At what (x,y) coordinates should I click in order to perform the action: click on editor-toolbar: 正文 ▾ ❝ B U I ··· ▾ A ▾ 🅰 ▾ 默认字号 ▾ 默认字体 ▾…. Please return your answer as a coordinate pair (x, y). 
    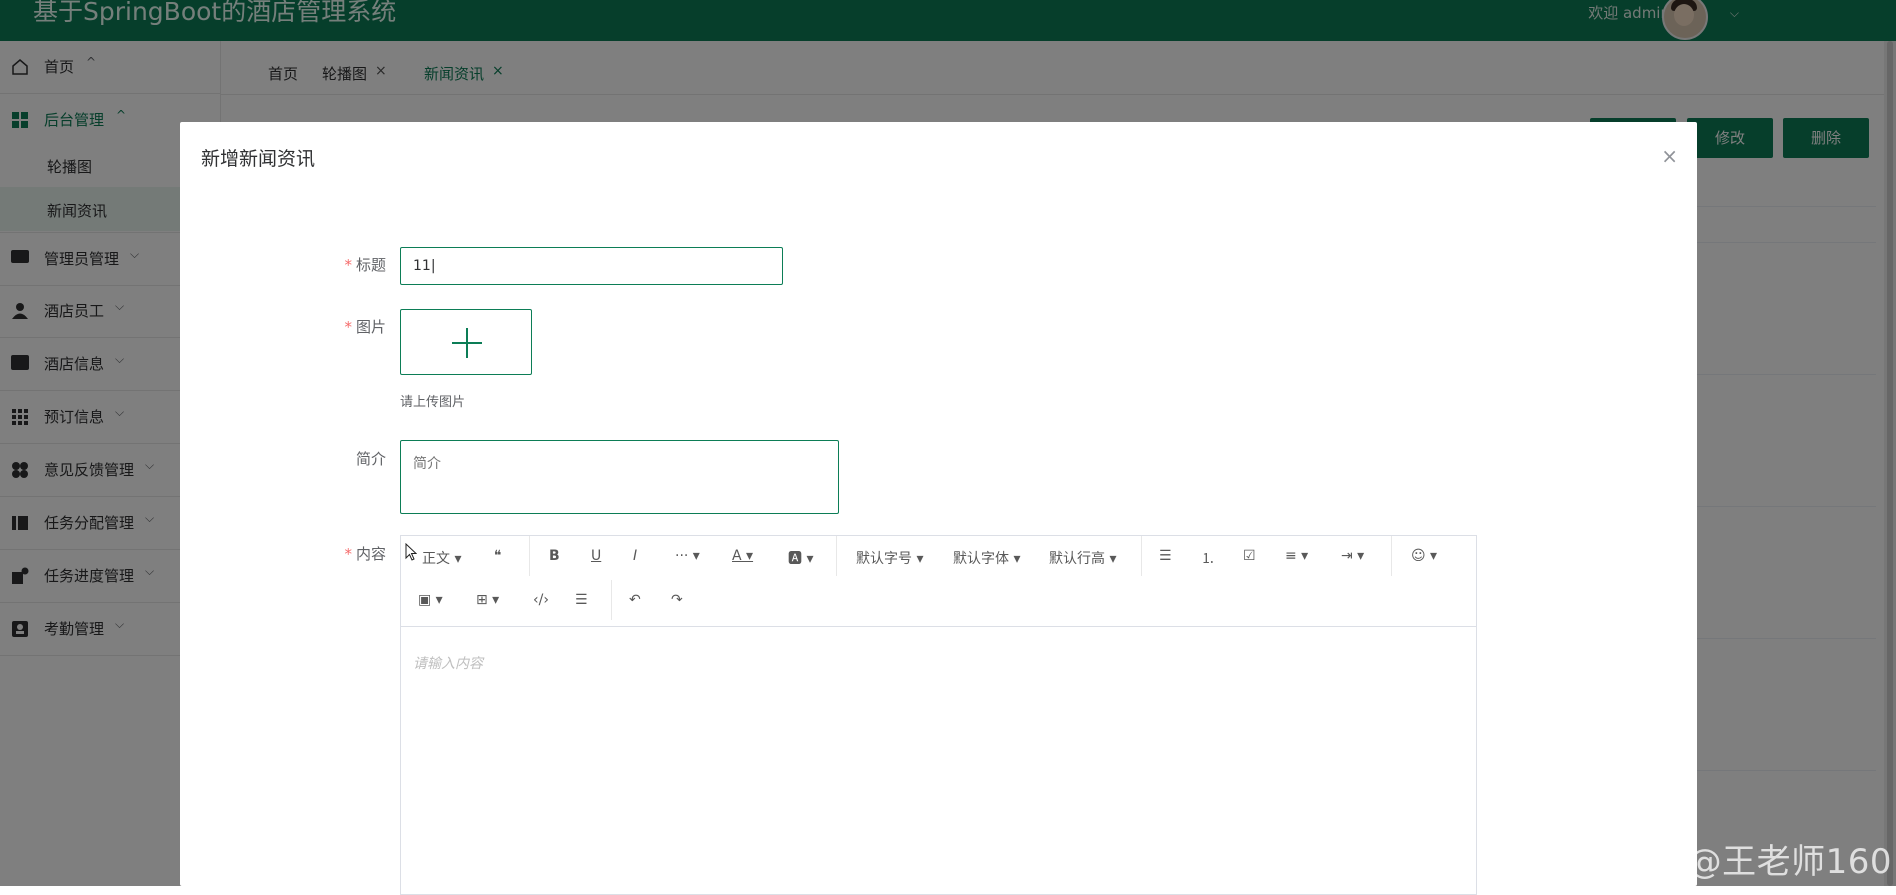
    Looking at the image, I should click on (938, 581).